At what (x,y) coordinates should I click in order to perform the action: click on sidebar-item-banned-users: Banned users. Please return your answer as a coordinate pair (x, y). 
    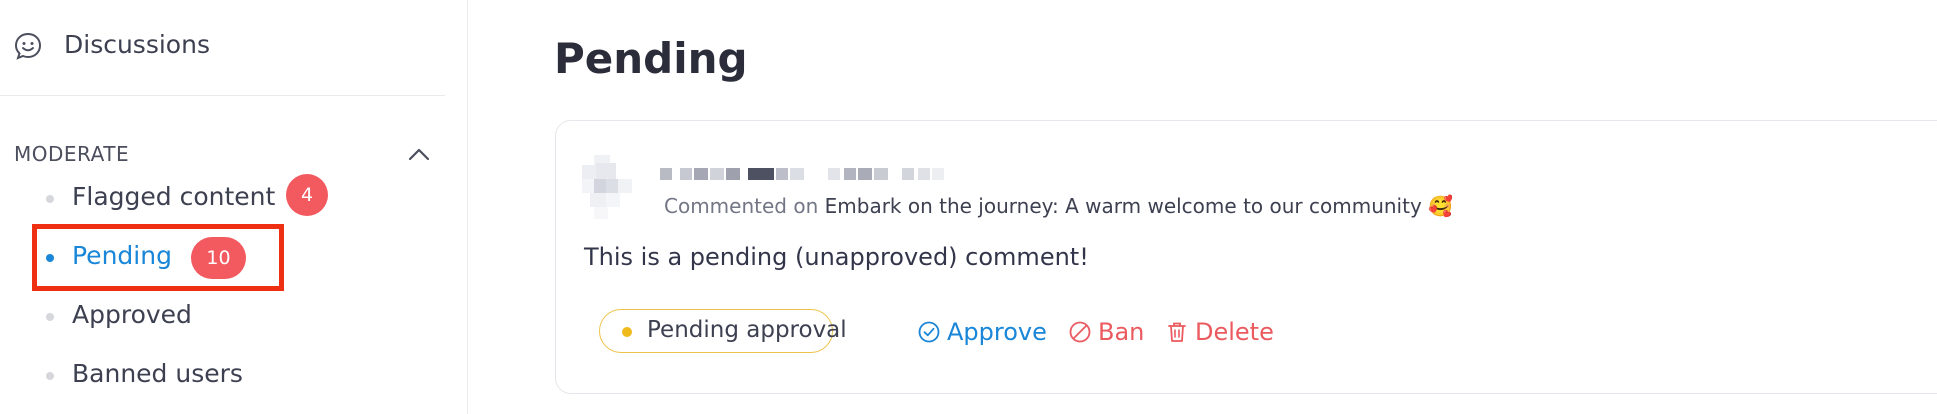
    Looking at the image, I should click on (220, 376).